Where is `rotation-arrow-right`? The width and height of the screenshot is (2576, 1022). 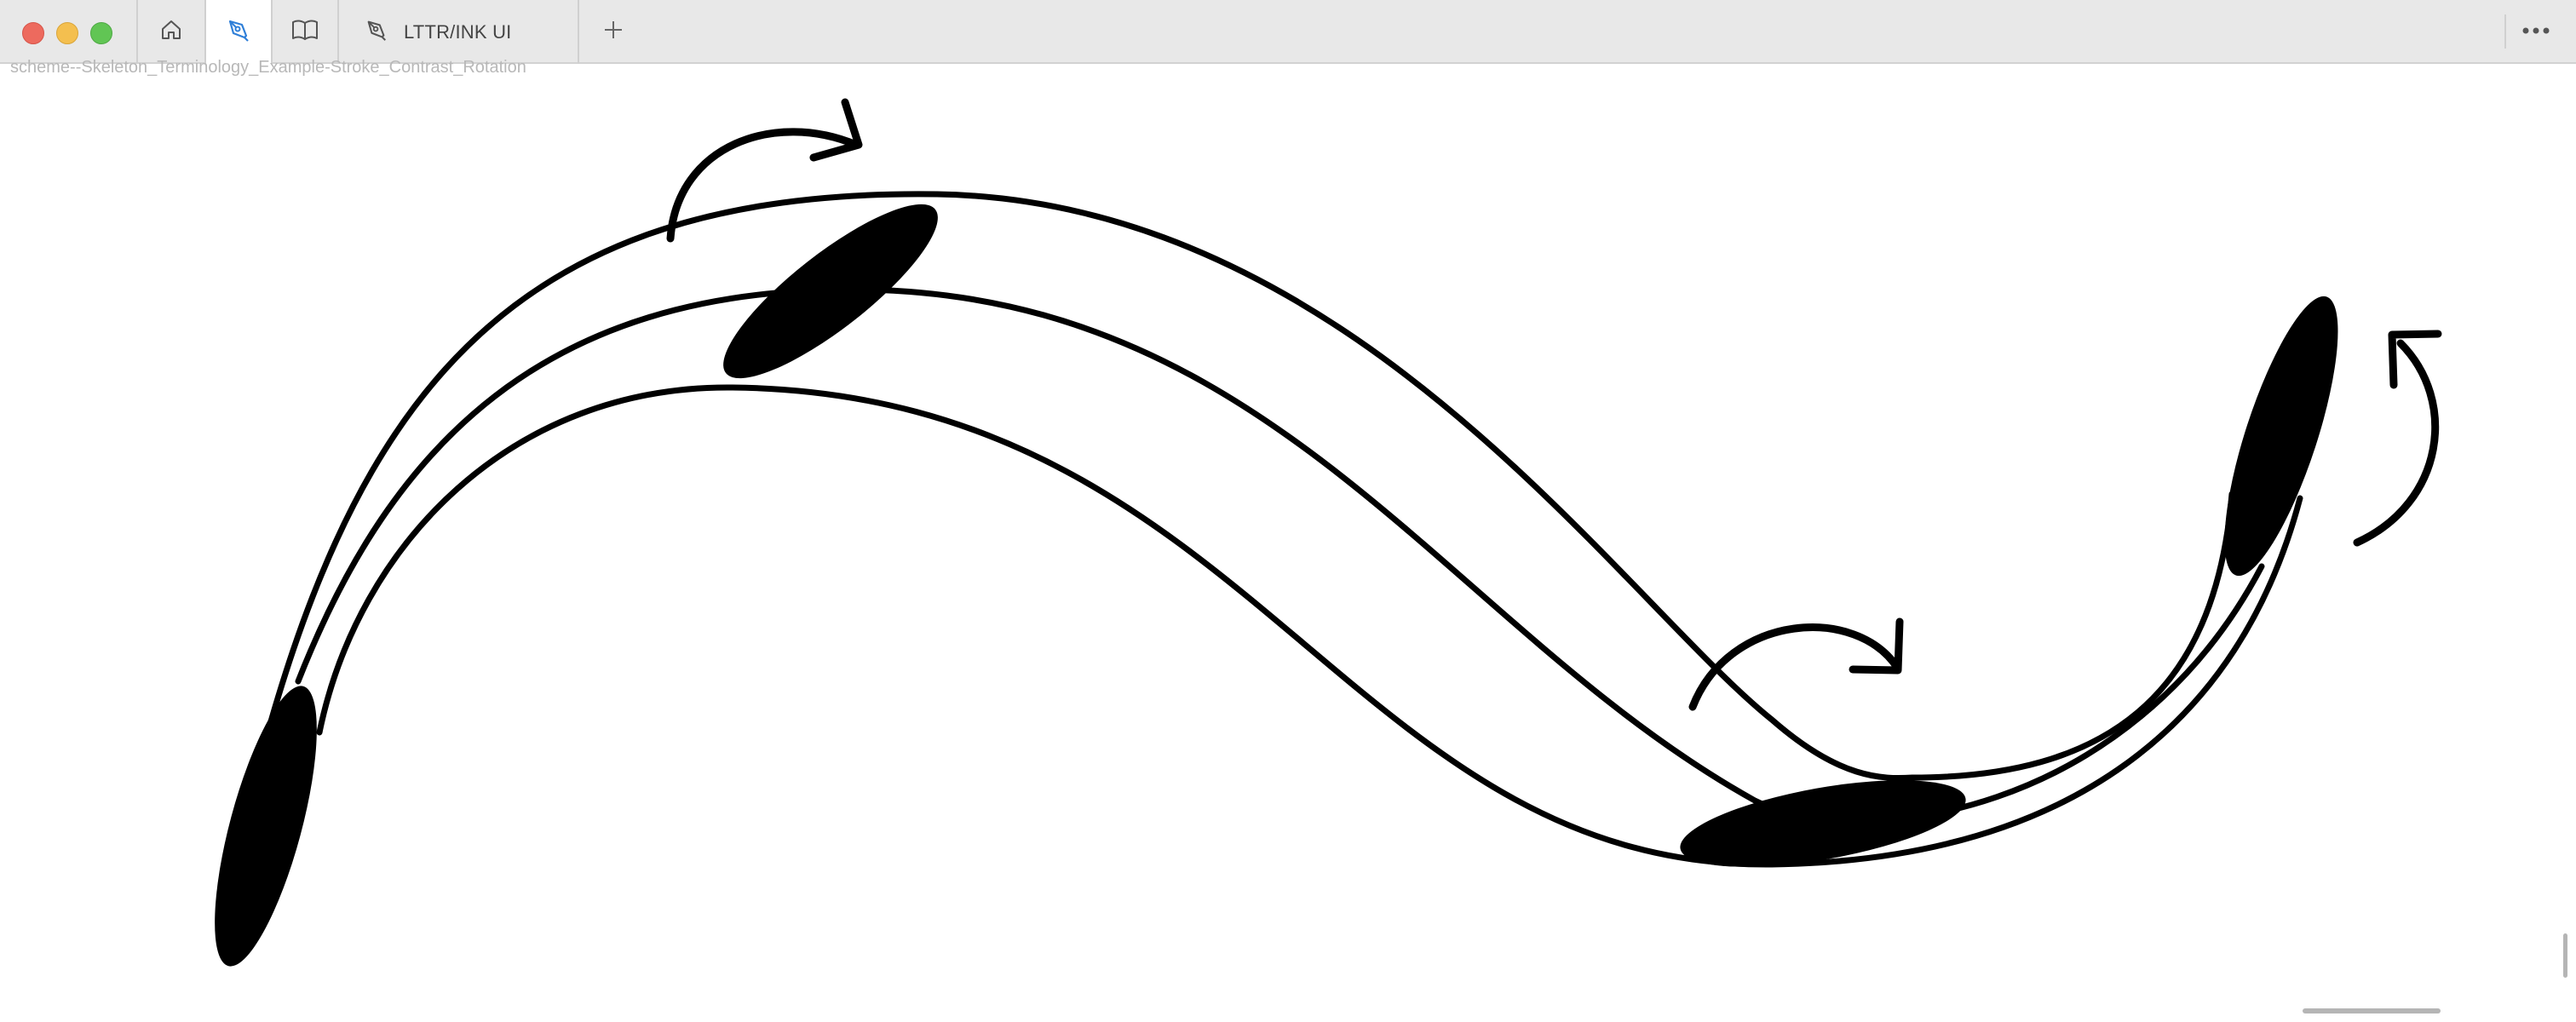 rotation-arrow-right is located at coordinates (2397, 438).